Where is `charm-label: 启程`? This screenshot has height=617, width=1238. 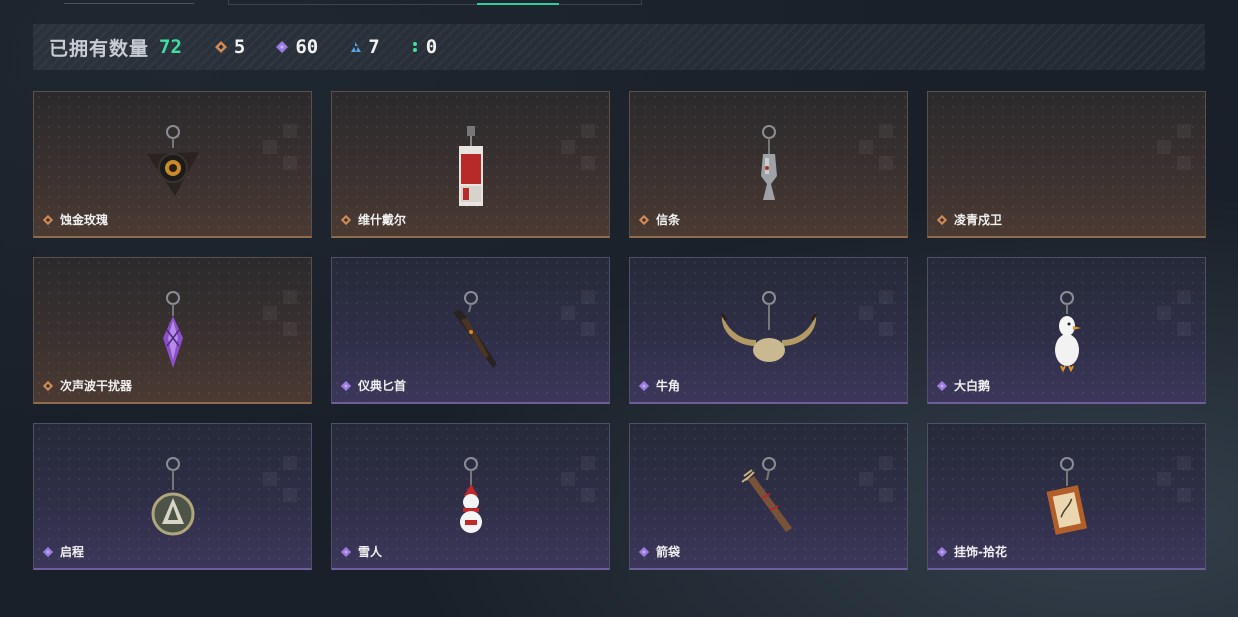 charm-label: 启程 is located at coordinates (63, 551).